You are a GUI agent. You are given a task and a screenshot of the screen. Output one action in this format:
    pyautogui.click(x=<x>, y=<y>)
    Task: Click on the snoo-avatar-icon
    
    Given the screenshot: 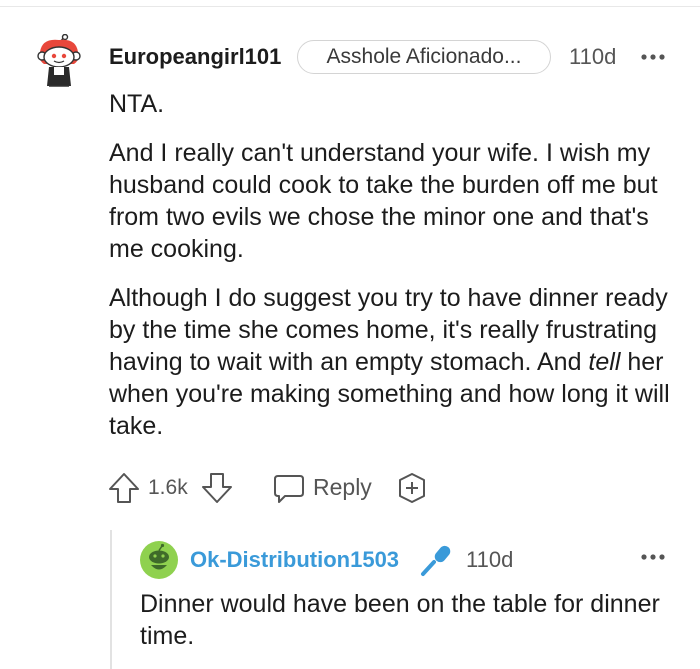 What is the action you would take?
    pyautogui.click(x=59, y=60)
    